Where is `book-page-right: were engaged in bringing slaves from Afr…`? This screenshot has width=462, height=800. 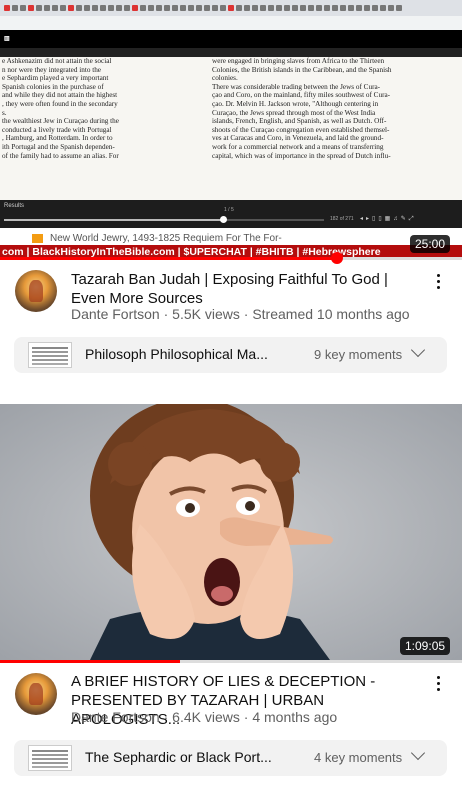 book-page-right: were engaged in bringing slaves from Afr… is located at coordinates (302, 108).